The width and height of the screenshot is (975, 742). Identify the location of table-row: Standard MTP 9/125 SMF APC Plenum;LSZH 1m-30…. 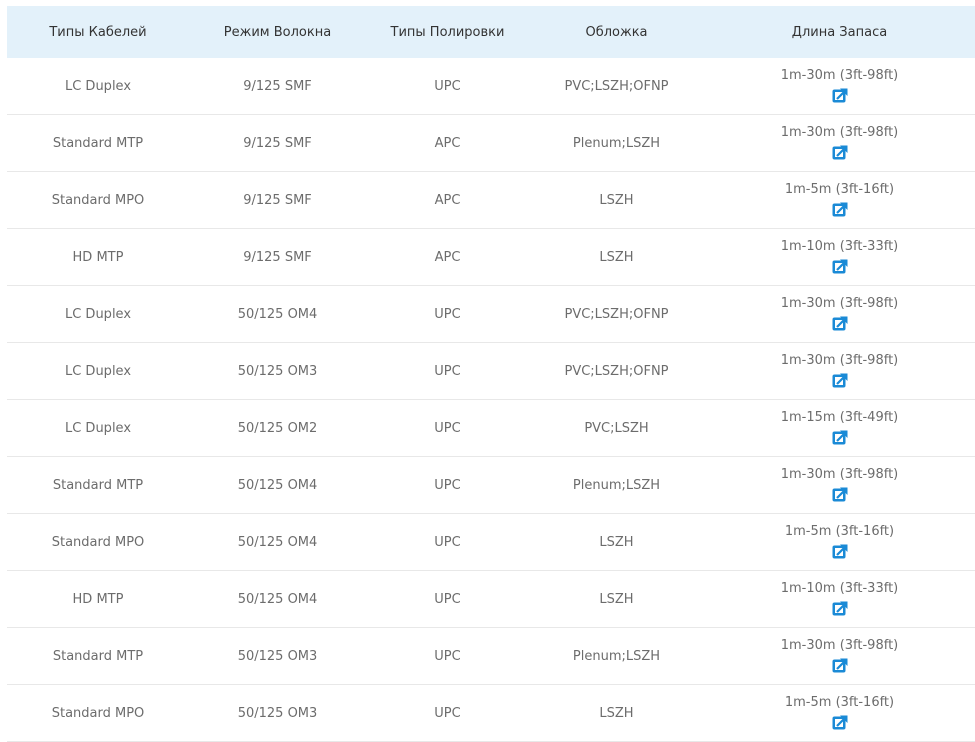
(491, 143).